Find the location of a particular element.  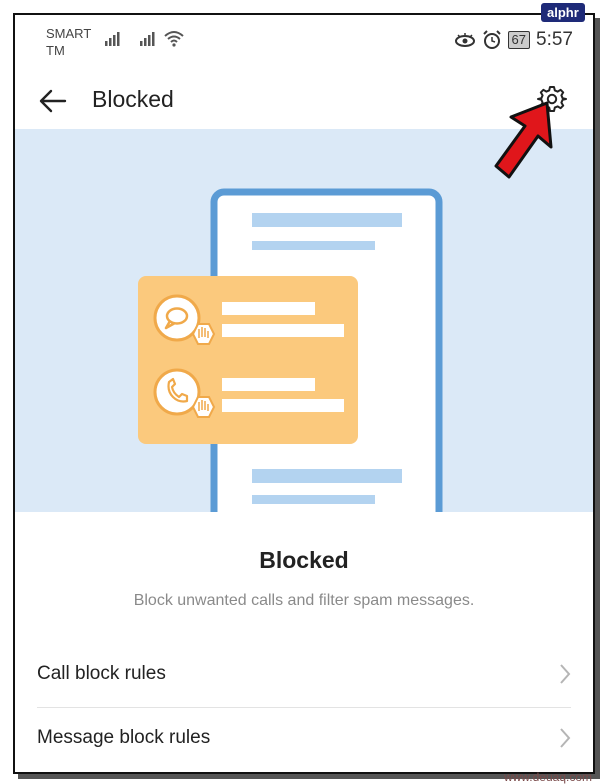

clock: 5:57 is located at coordinates (554, 39).